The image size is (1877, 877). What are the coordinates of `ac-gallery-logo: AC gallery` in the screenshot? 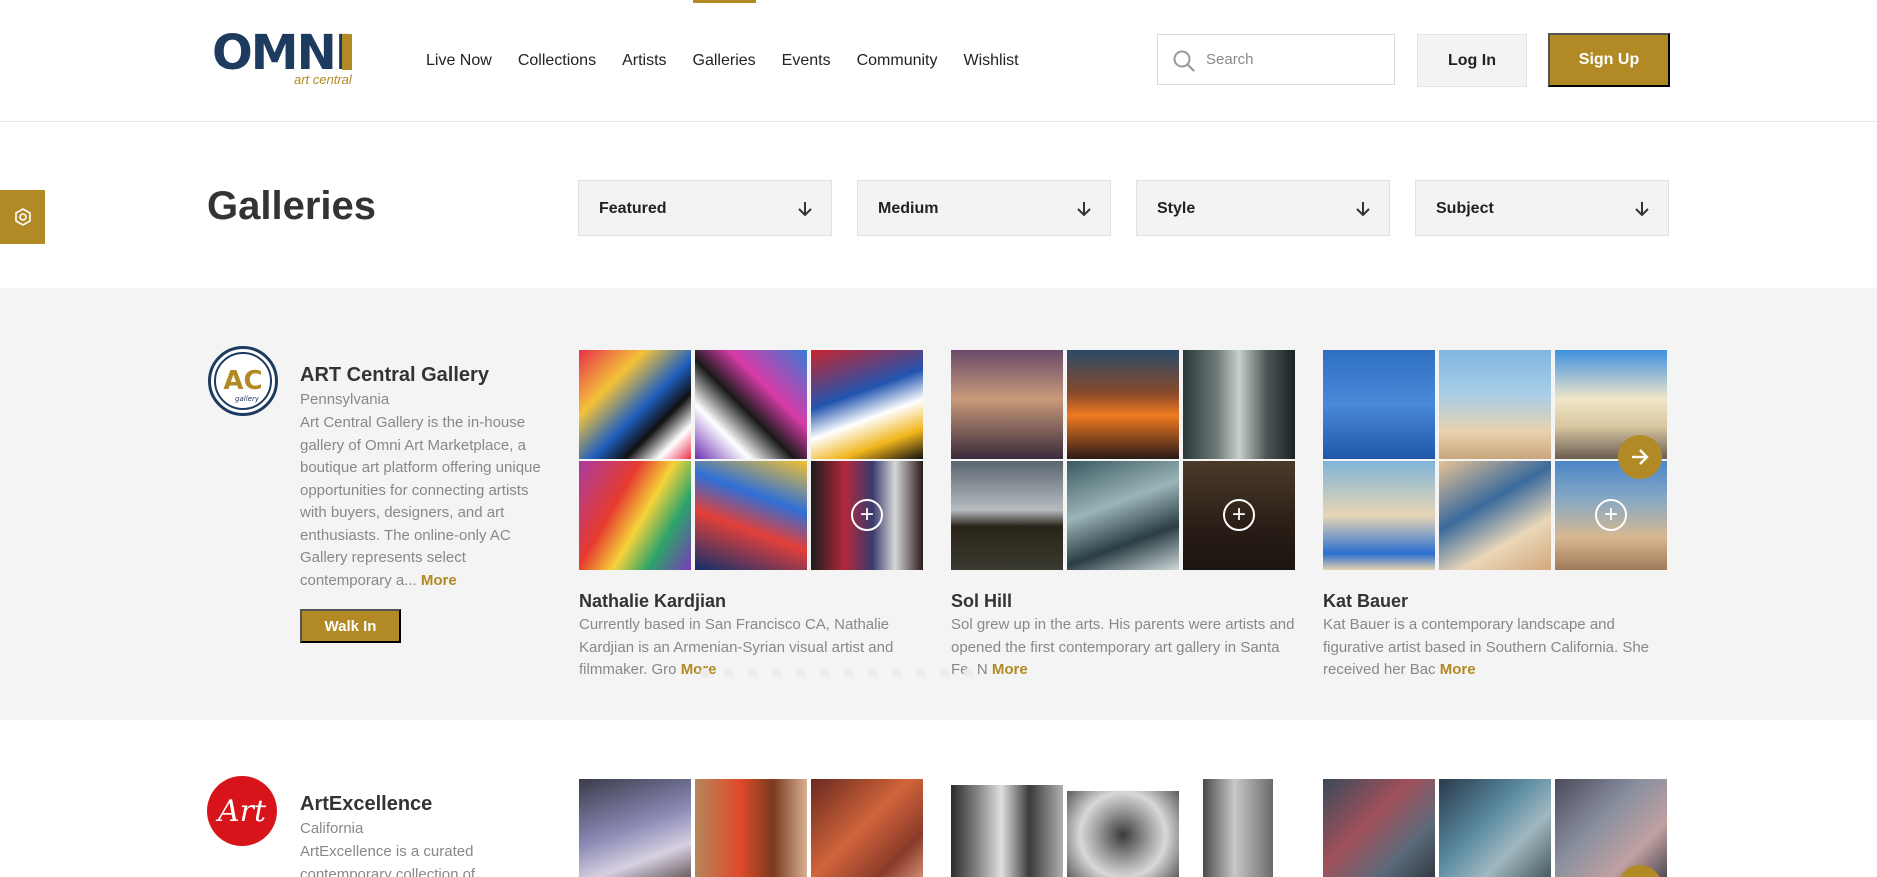 It's located at (243, 381).